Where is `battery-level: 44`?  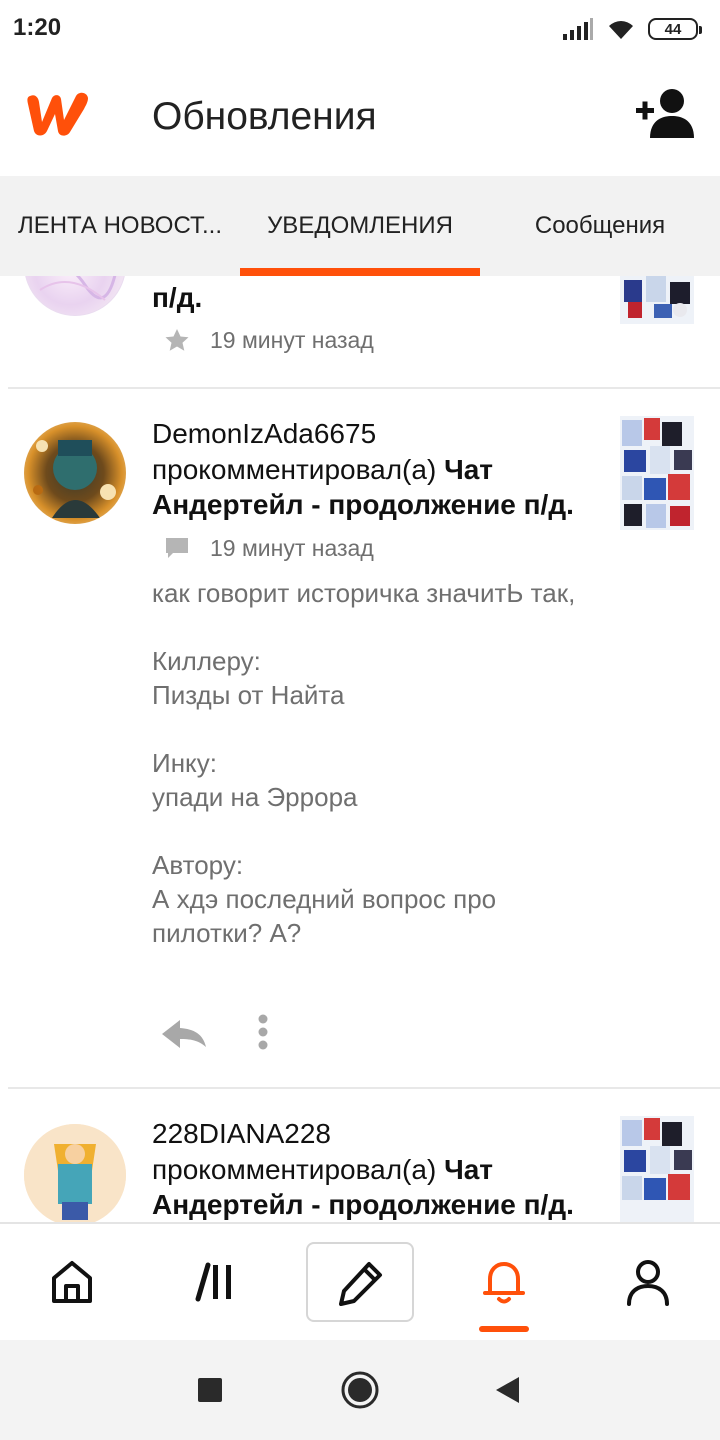
battery-level: 44 is located at coordinates (673, 29).